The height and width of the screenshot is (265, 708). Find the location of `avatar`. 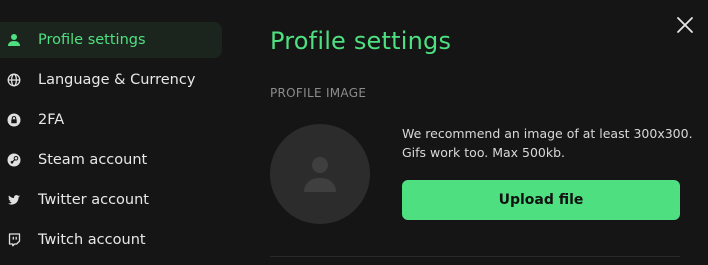

avatar is located at coordinates (320, 174).